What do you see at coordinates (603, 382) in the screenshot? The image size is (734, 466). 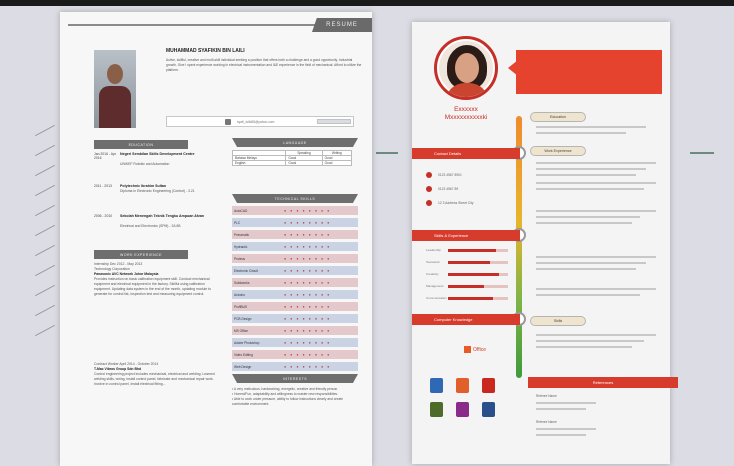 I see `references-heading: References` at bounding box center [603, 382].